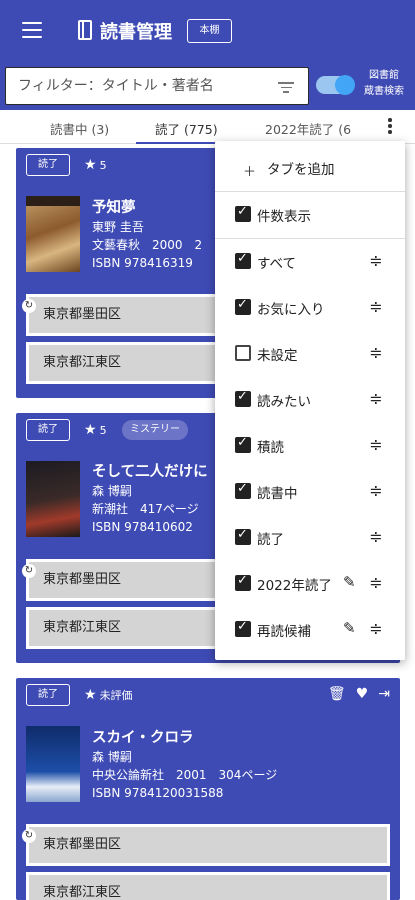  What do you see at coordinates (243, 353) in the screenshot?
I see `checkbox-unchecked` at bounding box center [243, 353].